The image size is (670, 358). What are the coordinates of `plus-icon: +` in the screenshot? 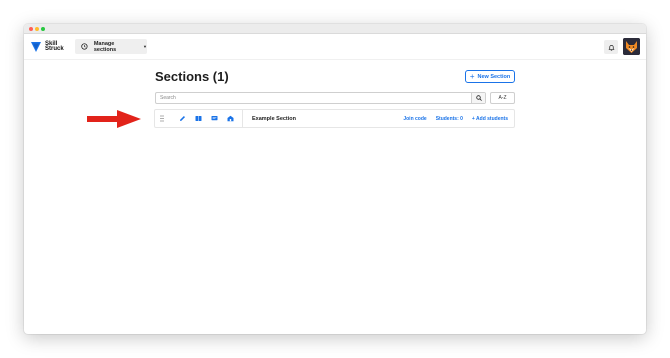 It's located at (472, 76).